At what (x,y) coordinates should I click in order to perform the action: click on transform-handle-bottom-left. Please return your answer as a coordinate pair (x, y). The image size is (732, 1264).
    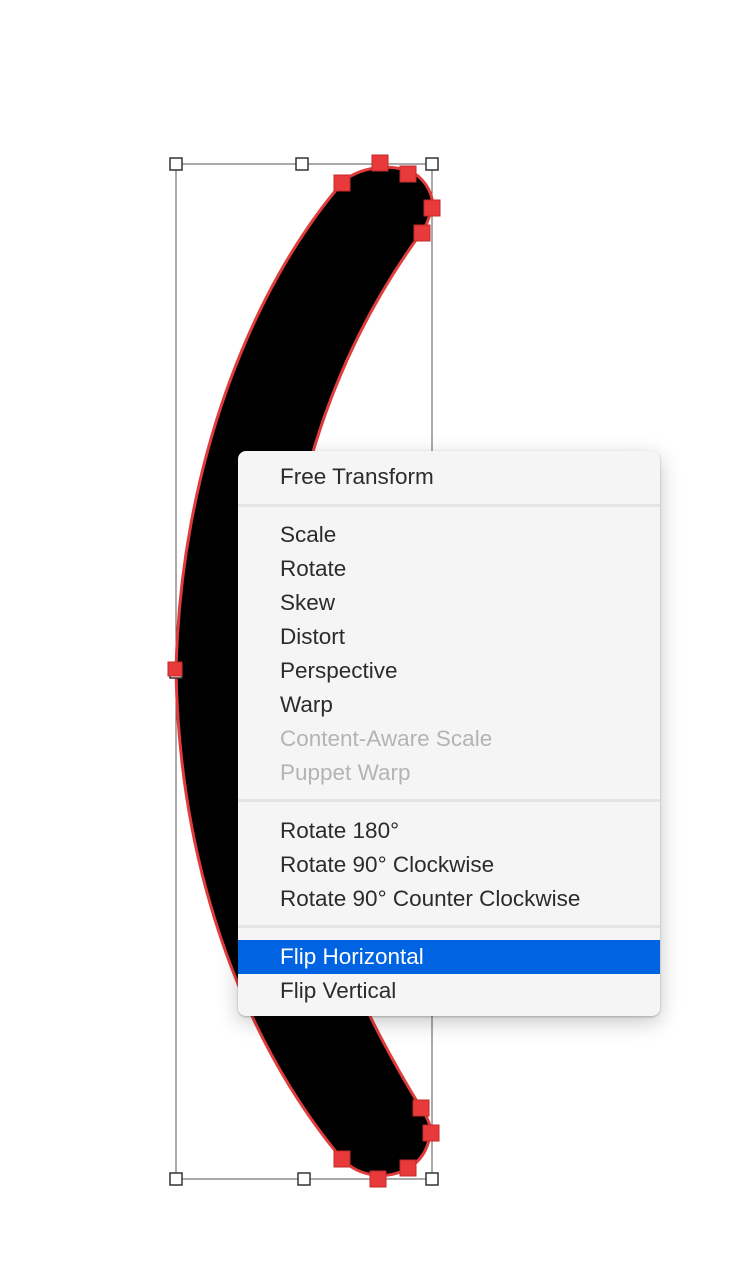
    Looking at the image, I should click on (176, 1179).